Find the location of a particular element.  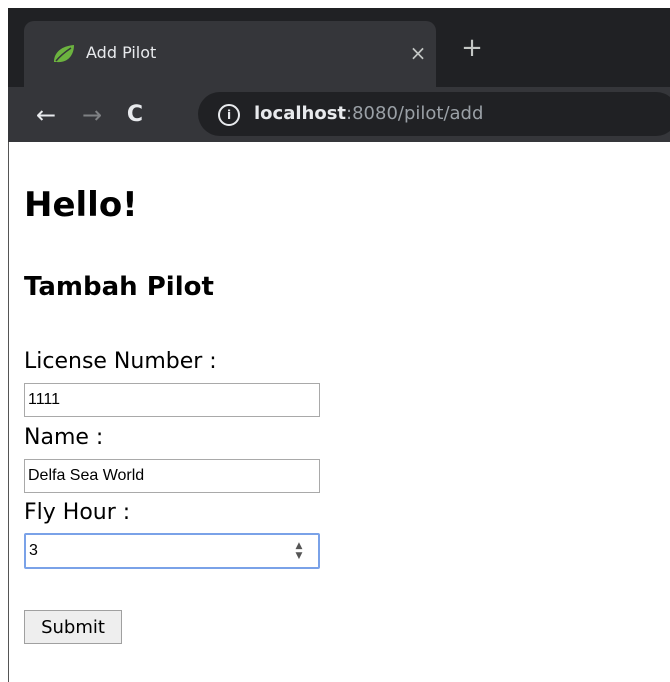

fly-hour-label: Fly Hour : is located at coordinates (77, 512).